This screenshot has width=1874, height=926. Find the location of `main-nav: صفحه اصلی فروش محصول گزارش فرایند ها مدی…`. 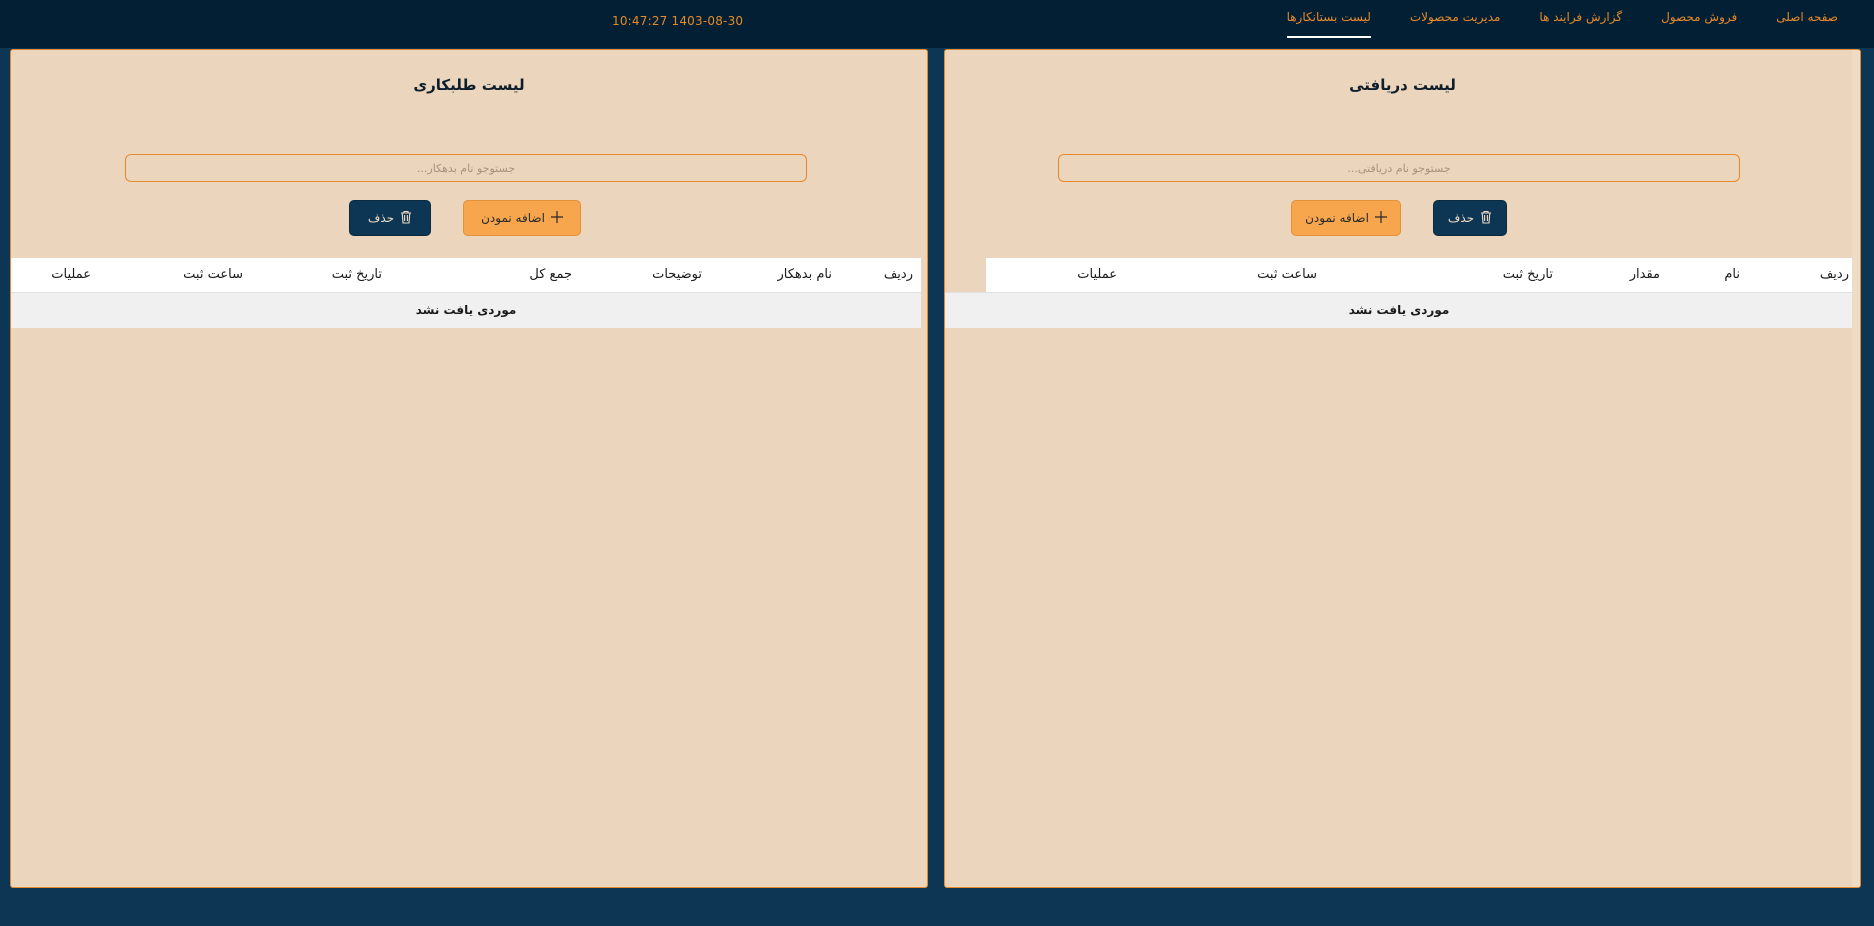

main-nav: صفحه اصلی فروش محصول گزارش فرایند ها مدی… is located at coordinates (1543, 24).